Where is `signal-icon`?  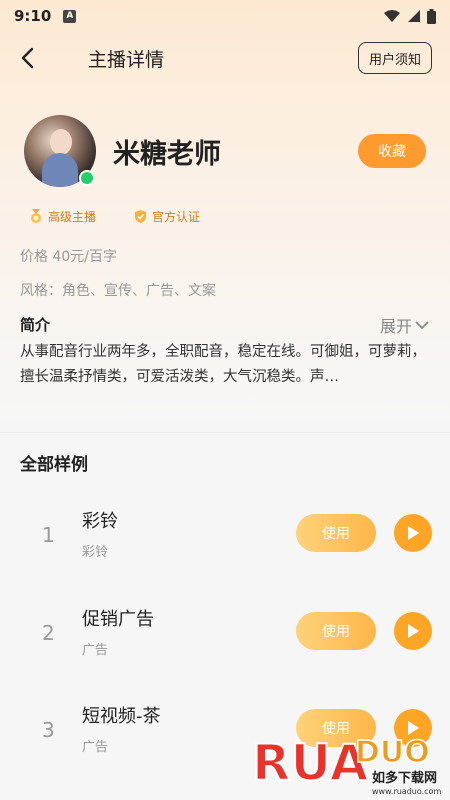 signal-icon is located at coordinates (414, 16).